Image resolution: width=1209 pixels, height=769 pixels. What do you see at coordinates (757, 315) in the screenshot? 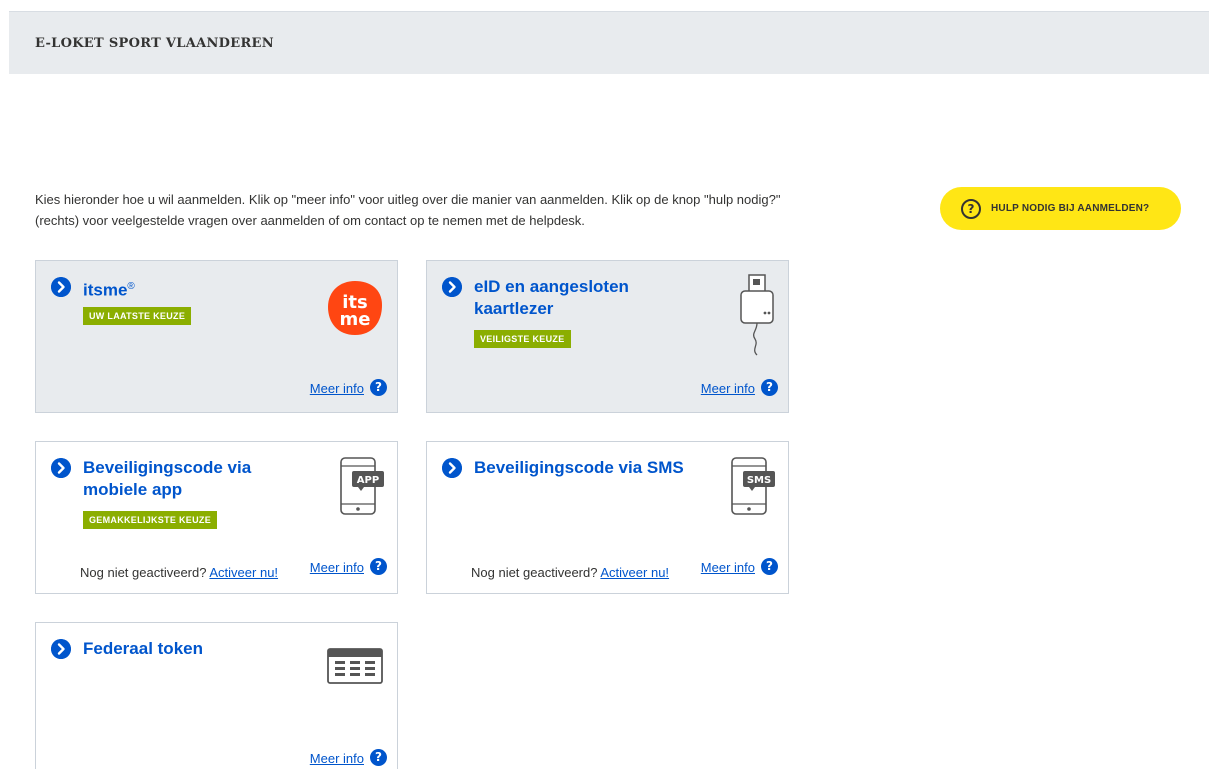
I see `card-reader-icon` at bounding box center [757, 315].